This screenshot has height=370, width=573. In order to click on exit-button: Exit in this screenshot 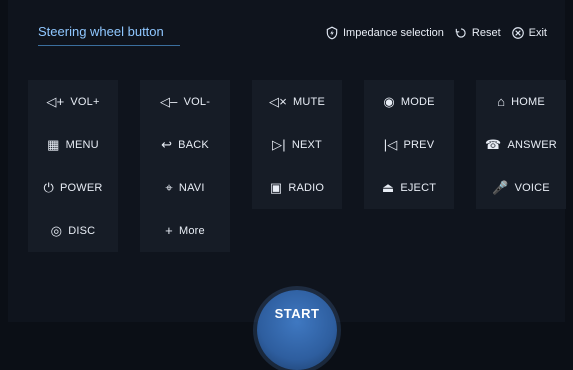, I will do `click(529, 33)`.